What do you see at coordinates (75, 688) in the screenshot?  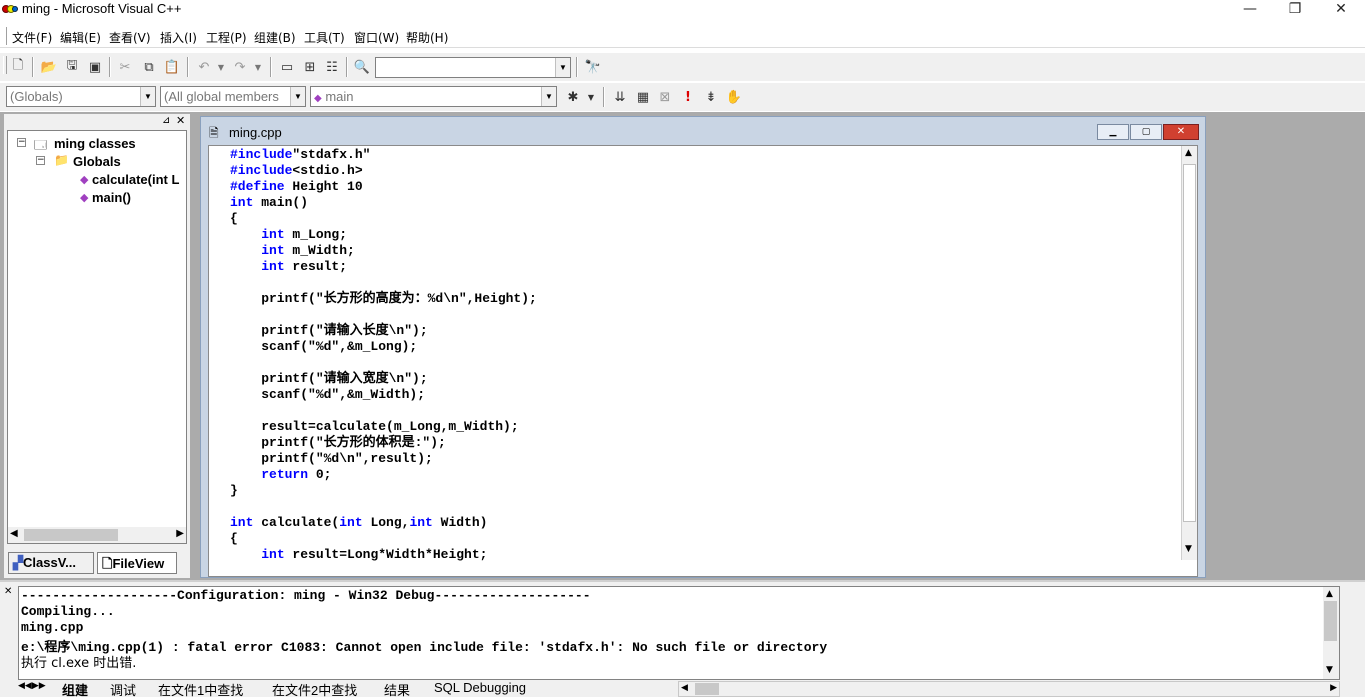 I see `tab-build: 组建` at bounding box center [75, 688].